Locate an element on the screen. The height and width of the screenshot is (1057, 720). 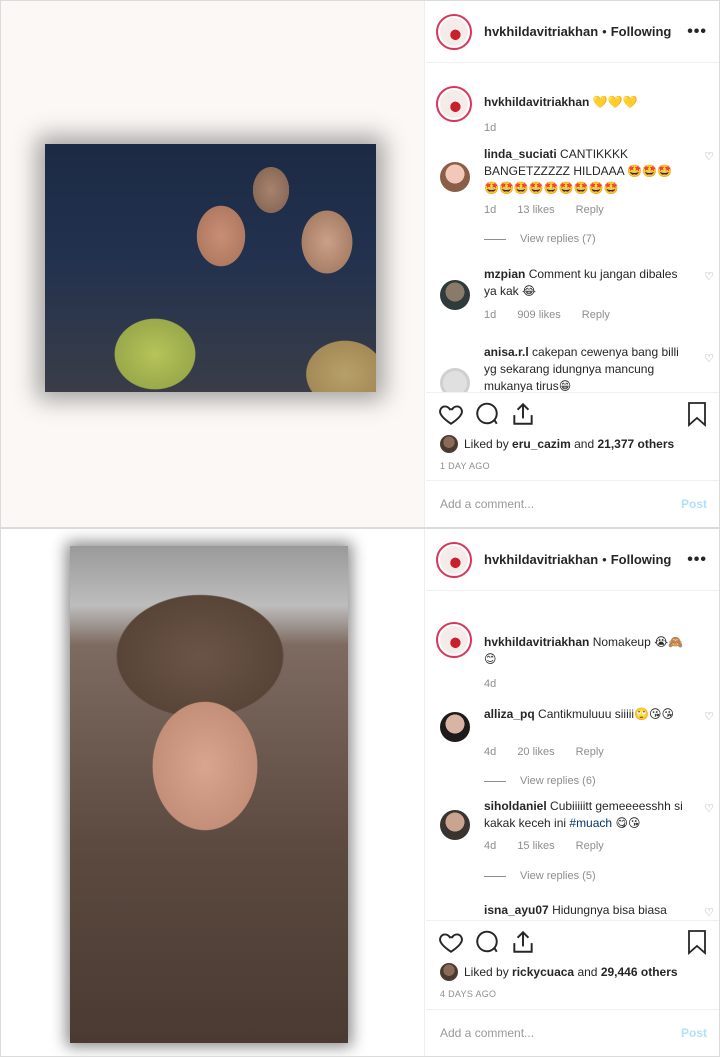
comment-username: linda_suciati is located at coordinates (520, 154).